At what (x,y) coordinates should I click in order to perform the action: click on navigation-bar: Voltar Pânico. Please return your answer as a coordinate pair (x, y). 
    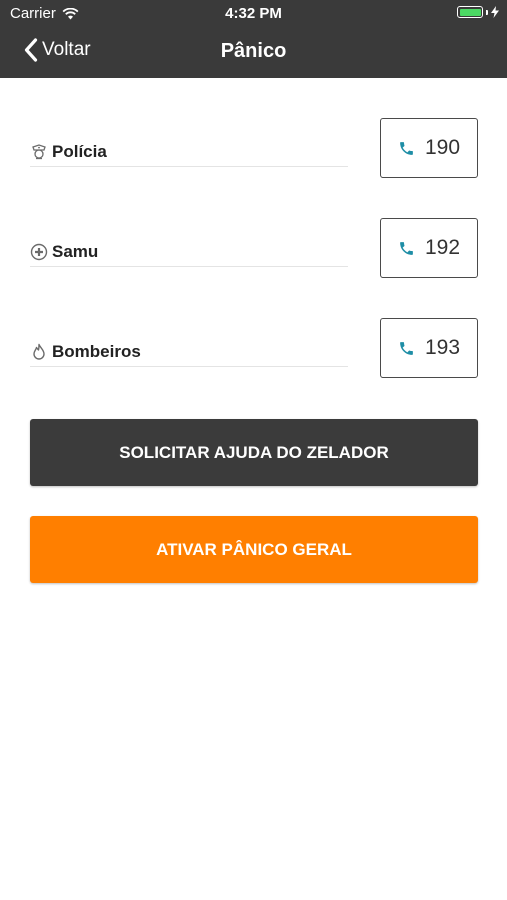
    Looking at the image, I should click on (253, 53).